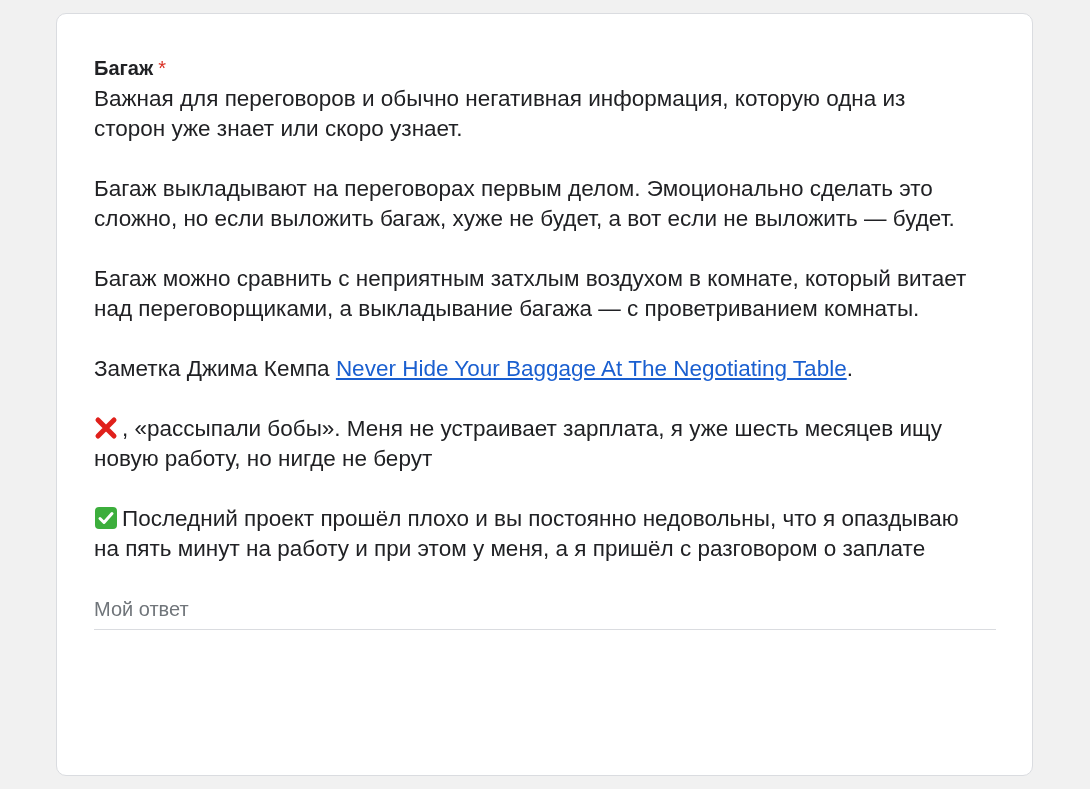  I want to click on question-title: Багаж, so click(124, 68).